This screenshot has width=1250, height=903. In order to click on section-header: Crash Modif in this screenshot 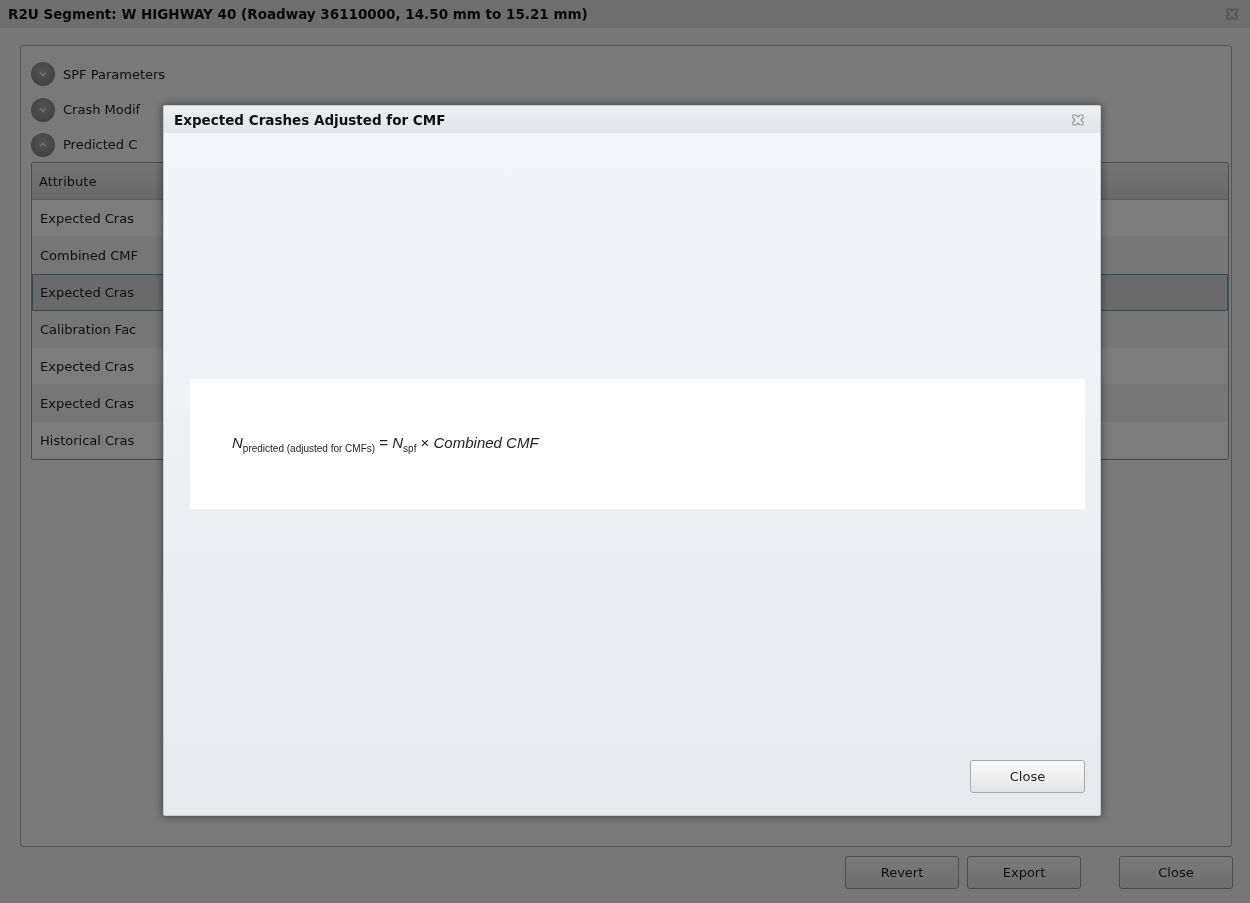, I will do `click(102, 109)`.